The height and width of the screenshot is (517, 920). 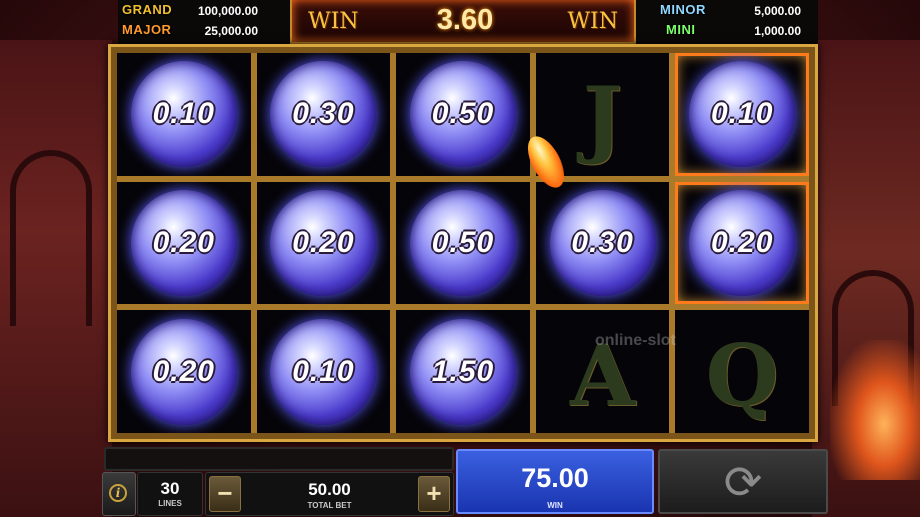 I want to click on spin-button: ⟳, so click(x=743, y=481).